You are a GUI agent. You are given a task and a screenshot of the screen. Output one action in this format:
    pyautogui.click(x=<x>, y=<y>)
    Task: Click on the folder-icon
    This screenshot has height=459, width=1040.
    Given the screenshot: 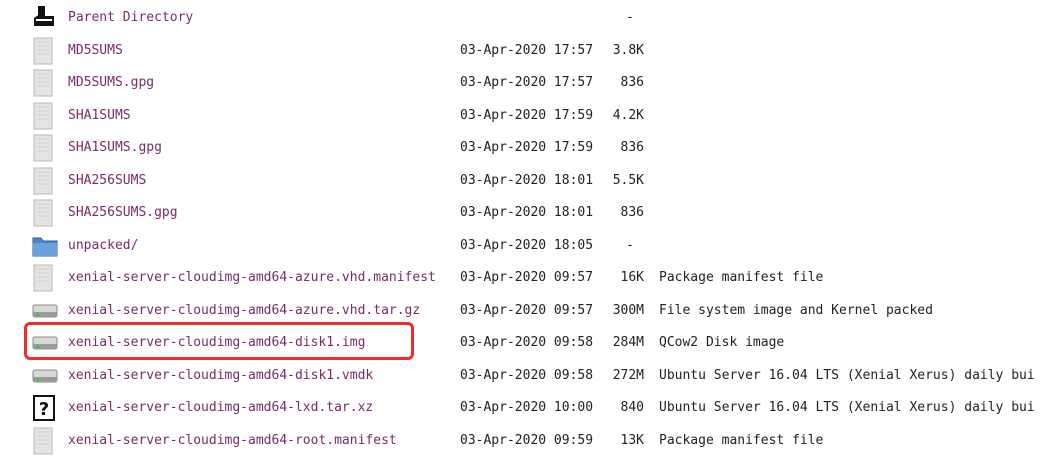 What is the action you would take?
    pyautogui.click(x=45, y=246)
    